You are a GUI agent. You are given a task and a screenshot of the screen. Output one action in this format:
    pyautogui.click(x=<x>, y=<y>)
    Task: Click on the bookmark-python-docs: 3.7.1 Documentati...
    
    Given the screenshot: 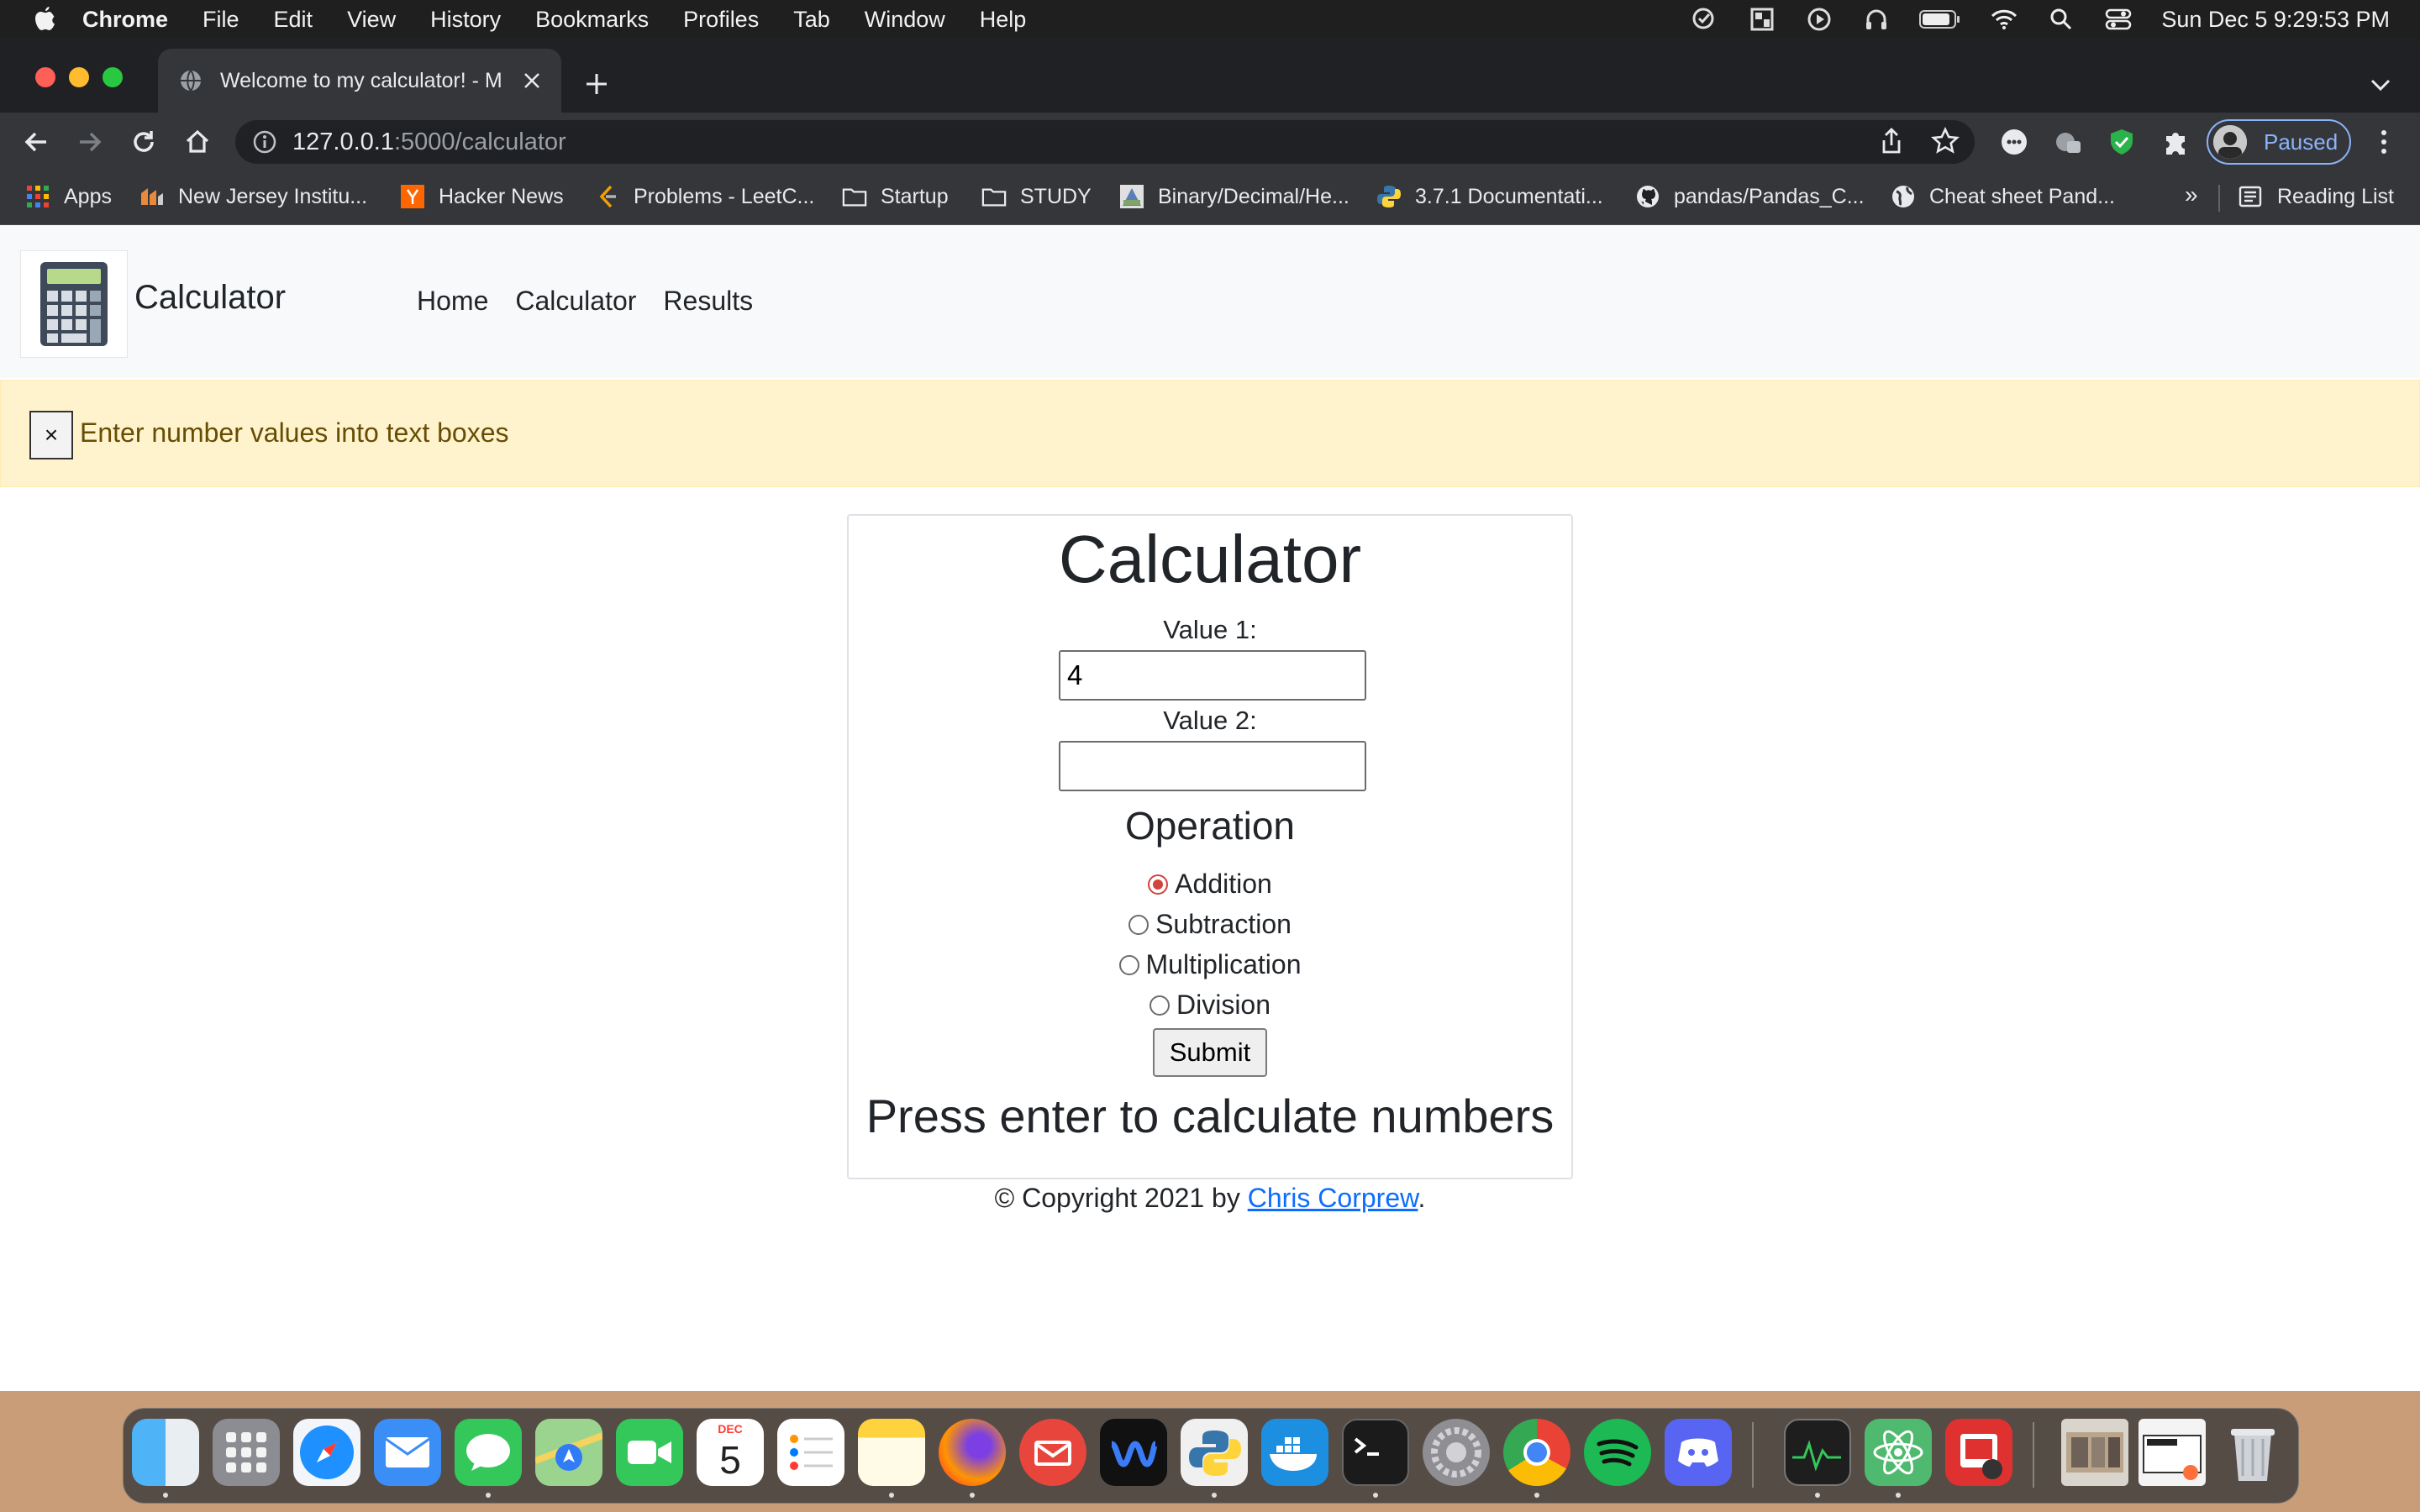 What is the action you would take?
    pyautogui.click(x=1489, y=196)
    